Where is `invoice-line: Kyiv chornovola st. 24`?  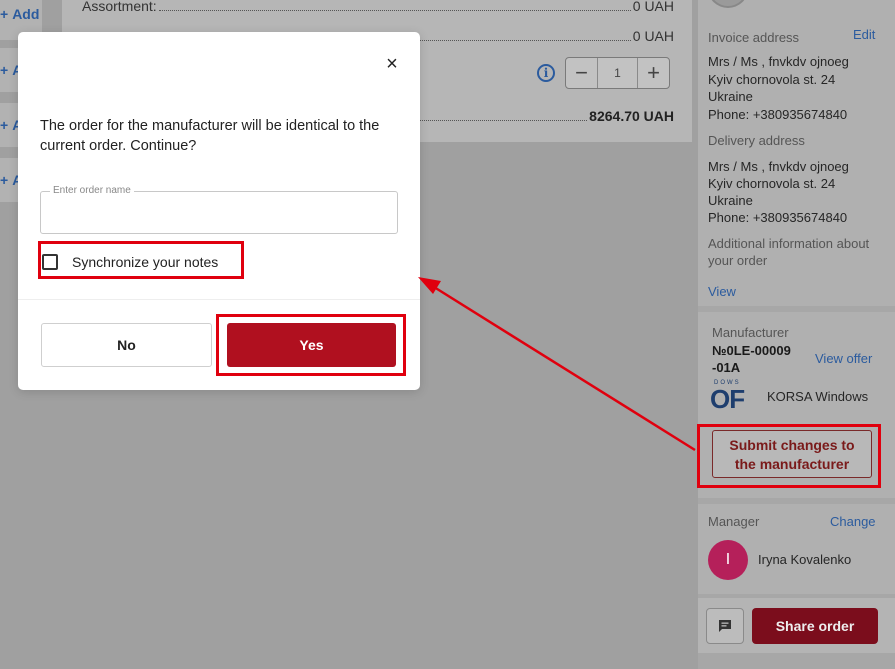 invoice-line: Kyiv chornovola st. 24 is located at coordinates (772, 79).